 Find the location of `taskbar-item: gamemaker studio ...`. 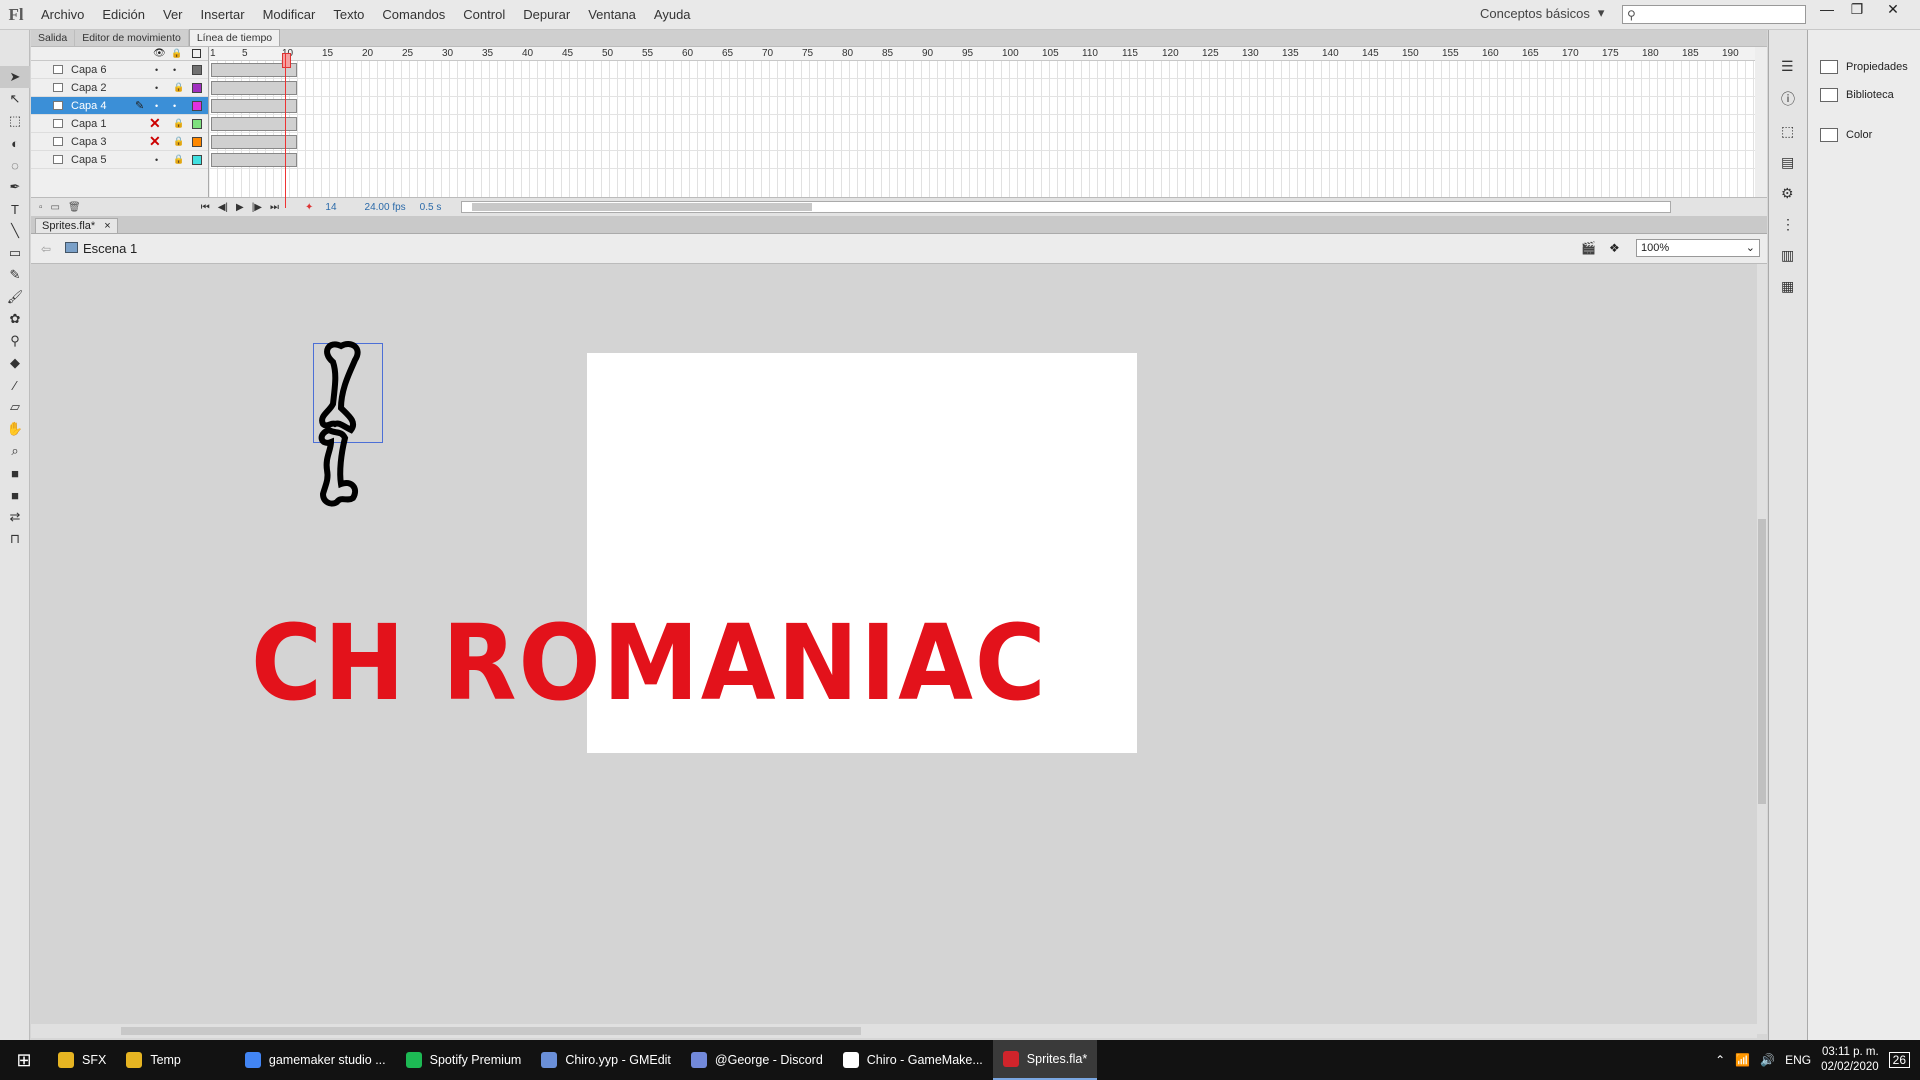

taskbar-item: gamemaker studio ... is located at coordinates (315, 1060).